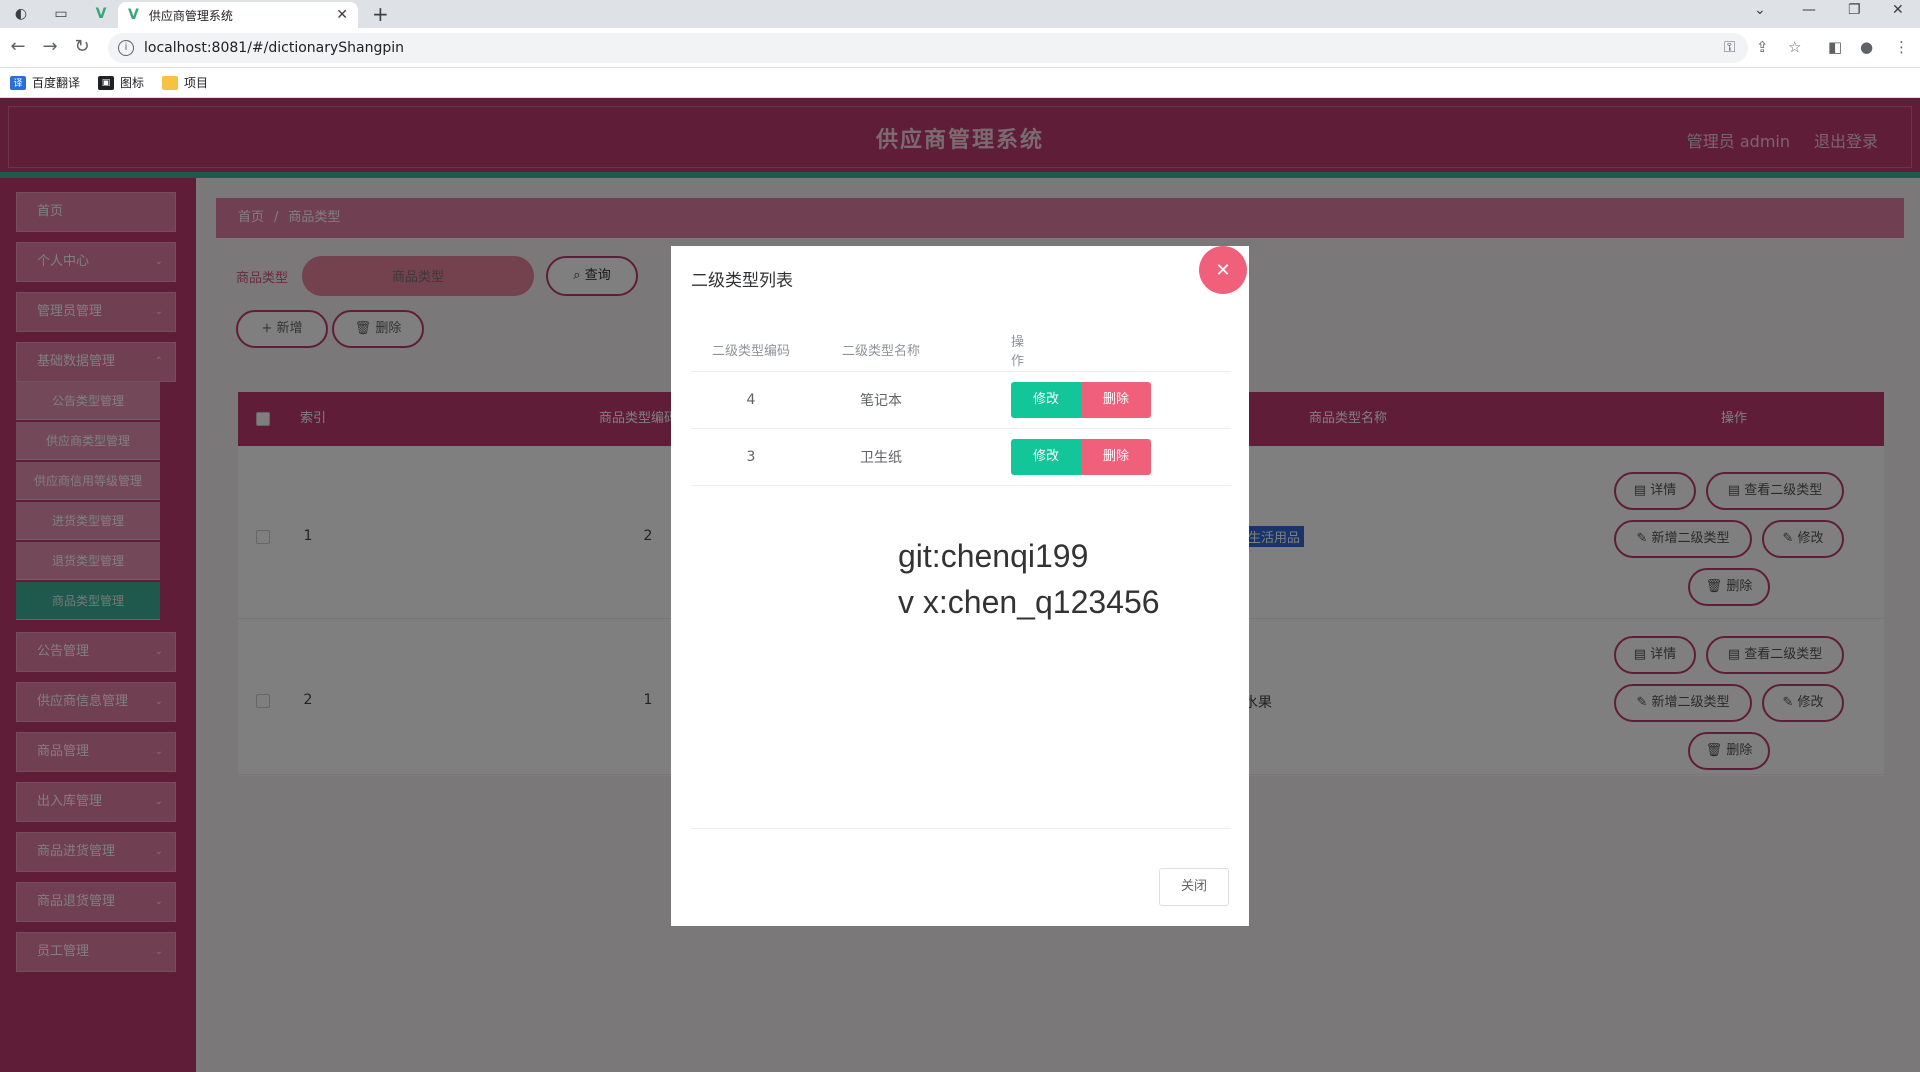  I want to click on dialog-close-icon: ✕, so click(1223, 270).